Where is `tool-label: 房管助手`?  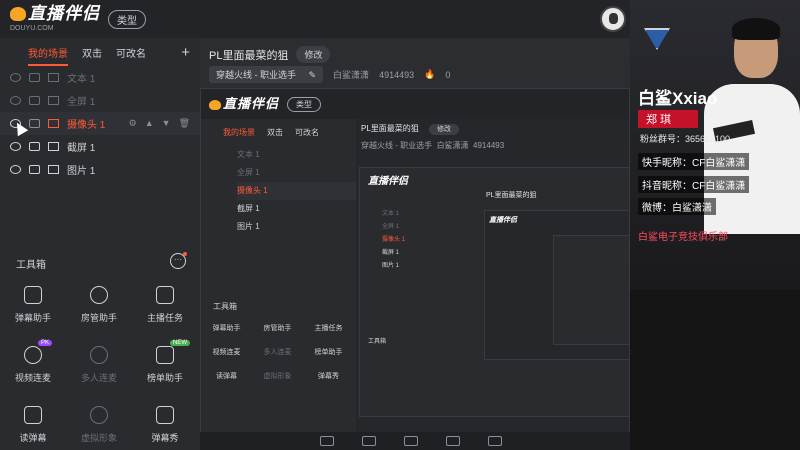 tool-label: 房管助手 is located at coordinates (98, 318).